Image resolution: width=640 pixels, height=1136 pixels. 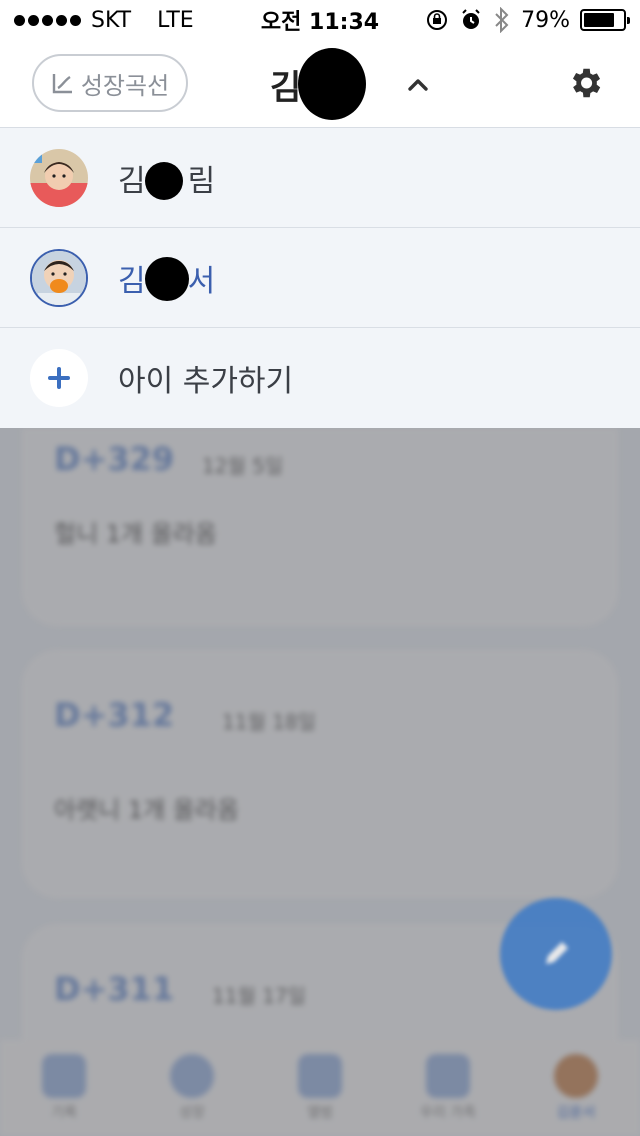 What do you see at coordinates (125, 85) in the screenshot?
I see `growth-chart-label: 성장곡선` at bounding box center [125, 85].